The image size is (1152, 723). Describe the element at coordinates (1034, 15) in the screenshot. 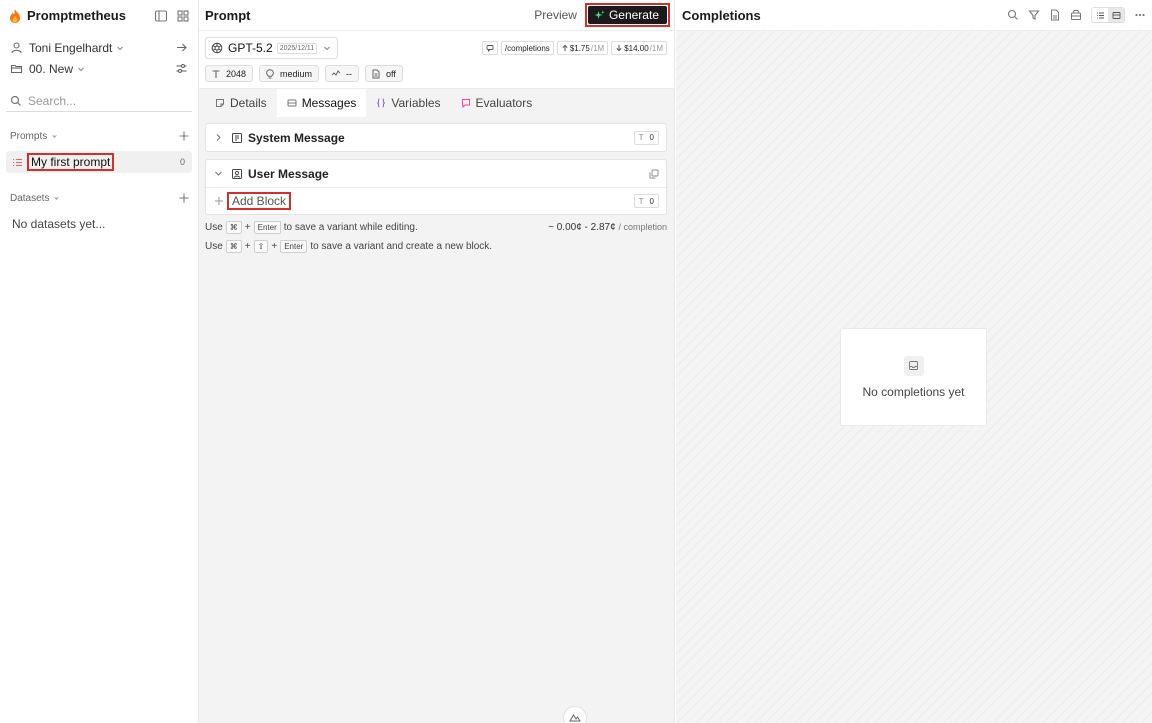

I see `filter-icon` at that location.